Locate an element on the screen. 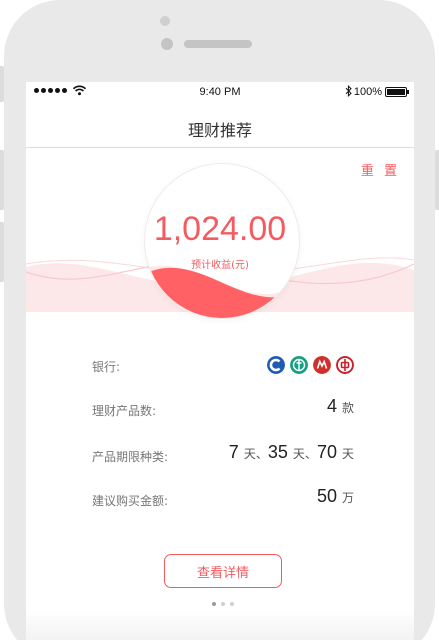 The height and width of the screenshot is (640, 439). product-period-values: 7 天、35 天、70 天 is located at coordinates (291, 452).